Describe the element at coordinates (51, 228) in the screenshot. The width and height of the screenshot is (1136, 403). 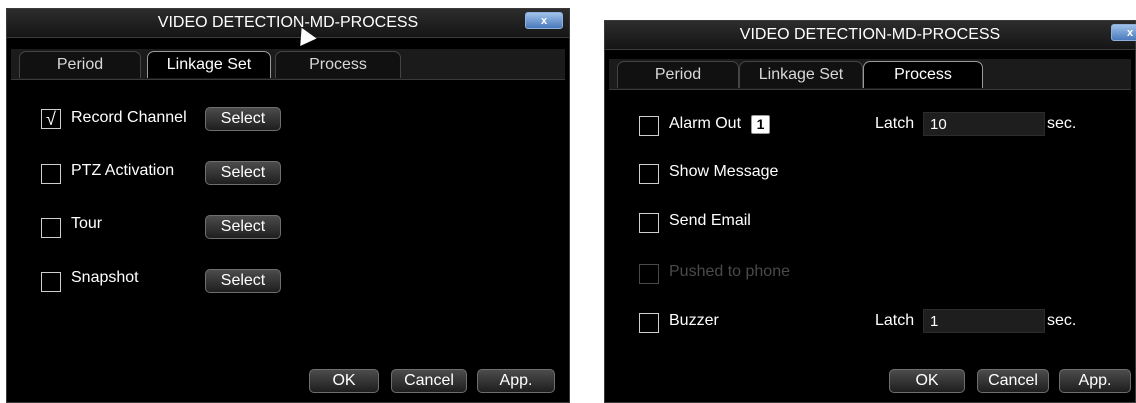
I see `tour-checkbox` at that location.